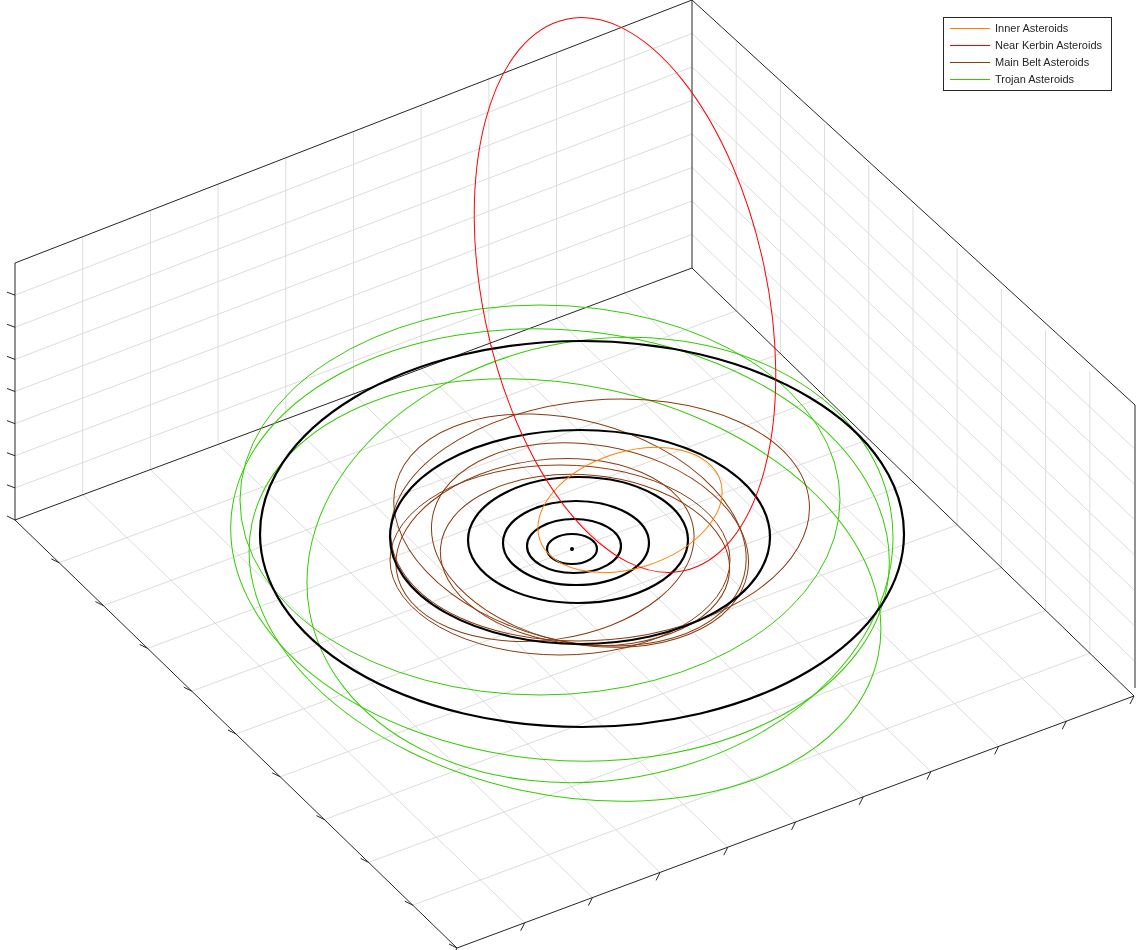 Image resolution: width=1137 pixels, height=950 pixels. I want to click on legend-label: Inner Asteroids, so click(1032, 29).